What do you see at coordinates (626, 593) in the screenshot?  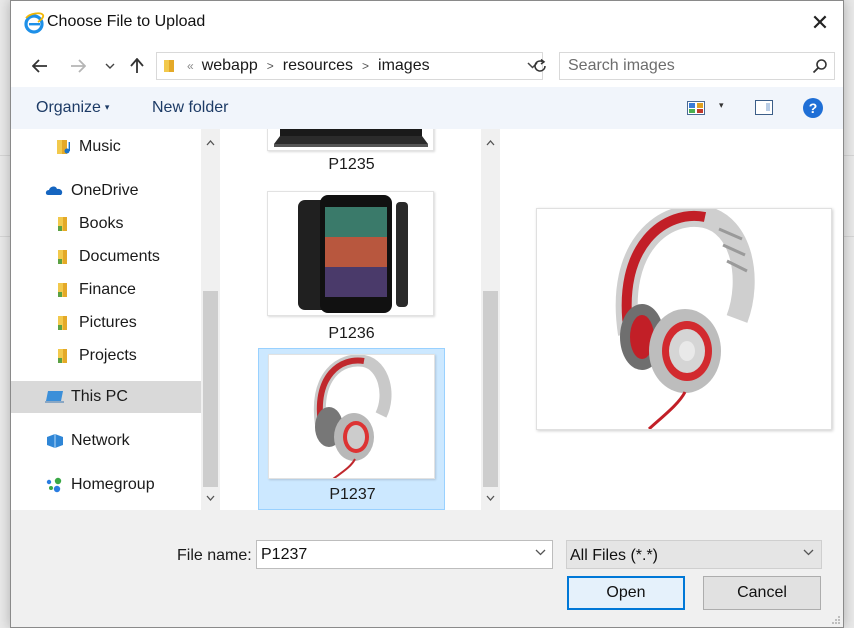 I see `open-button: Open` at bounding box center [626, 593].